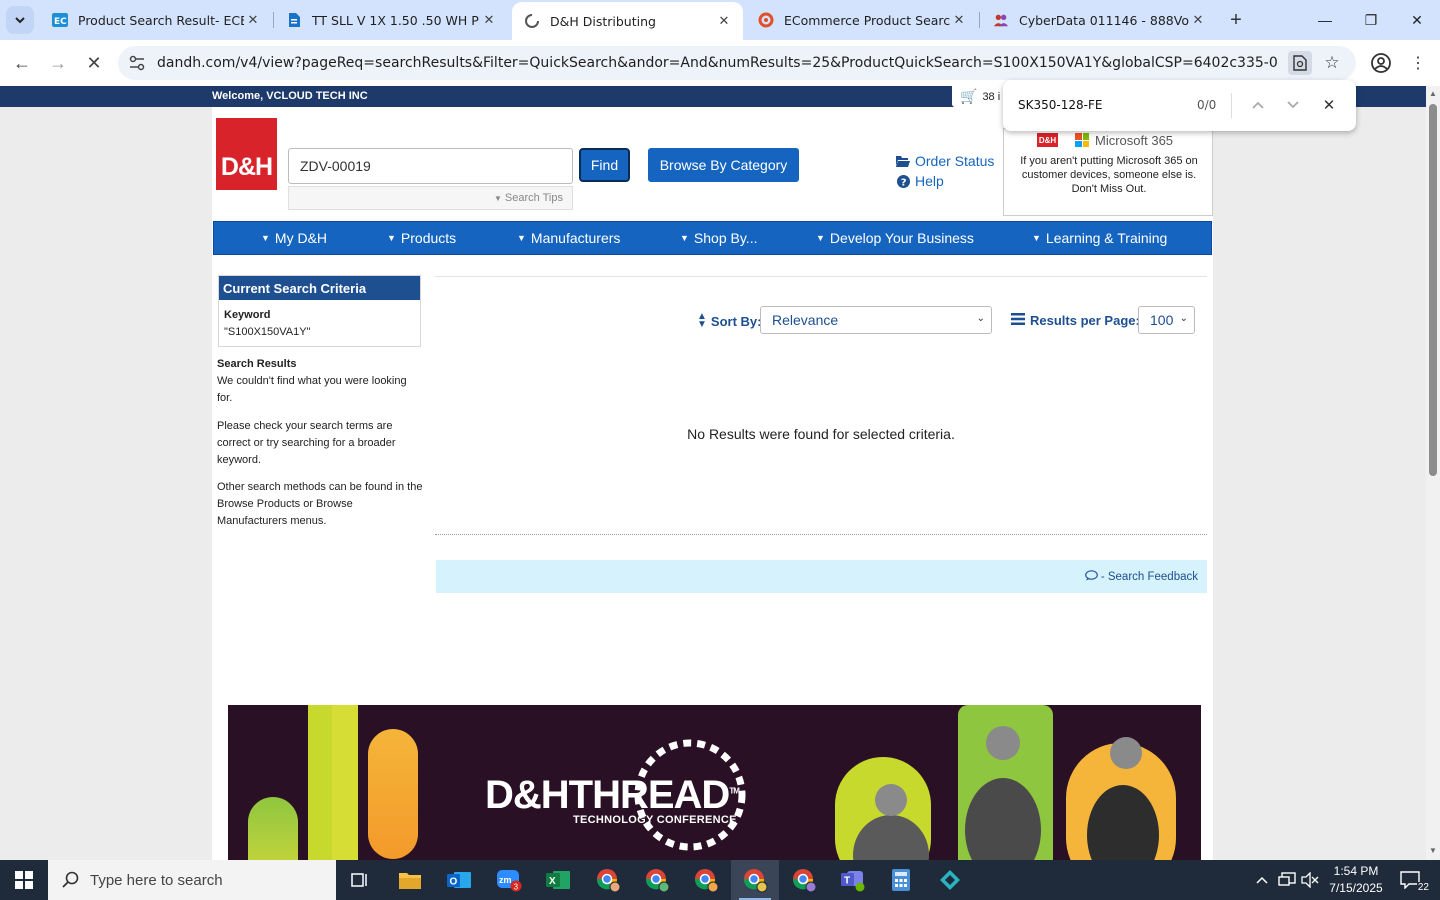 The width and height of the screenshot is (1440, 900). Describe the element at coordinates (1001, 20) in the screenshot. I see `people-icon` at that location.